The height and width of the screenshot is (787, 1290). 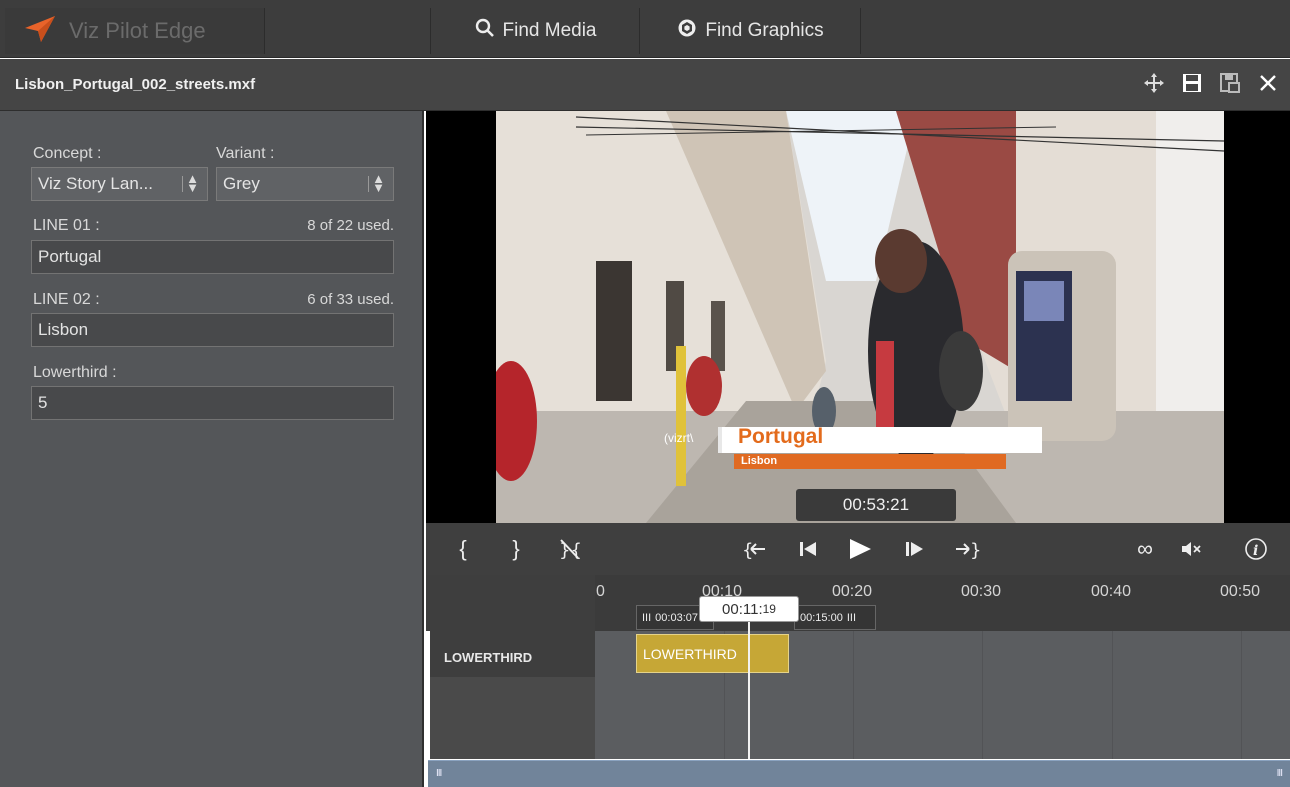 What do you see at coordinates (1240, 591) in the screenshot?
I see `ruler-tick: 00:50` at bounding box center [1240, 591].